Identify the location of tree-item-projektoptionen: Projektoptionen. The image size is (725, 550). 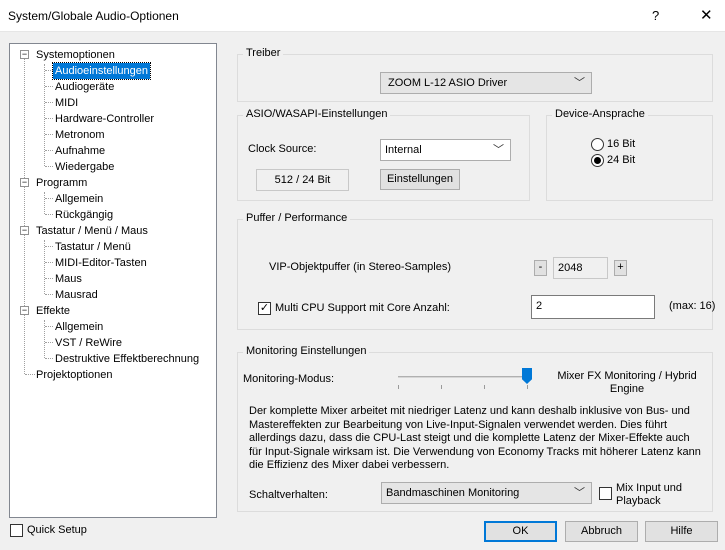
(74, 375).